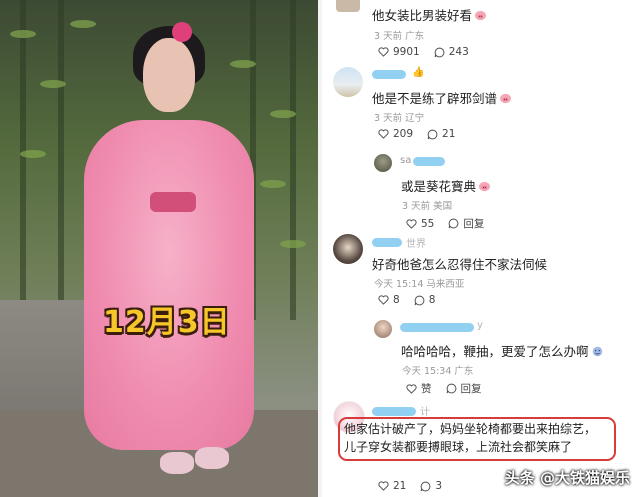 The image size is (640, 497). I want to click on comment-3-text: 或是葵花寶典, so click(446, 185).